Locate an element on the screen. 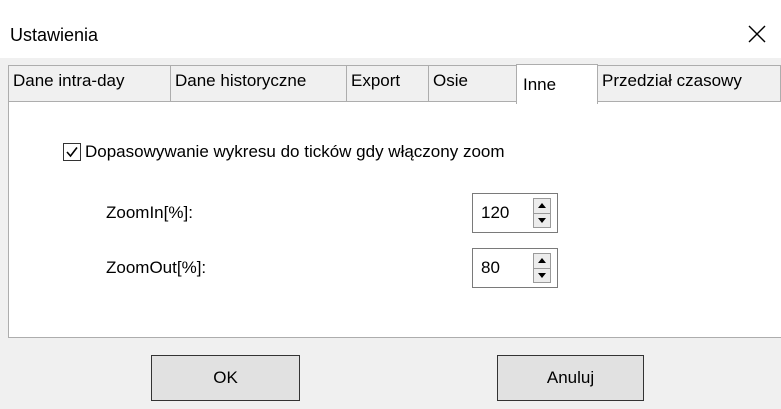 Image resolution: width=781 pixels, height=409 pixels. checkmark-icon is located at coordinates (72, 152).